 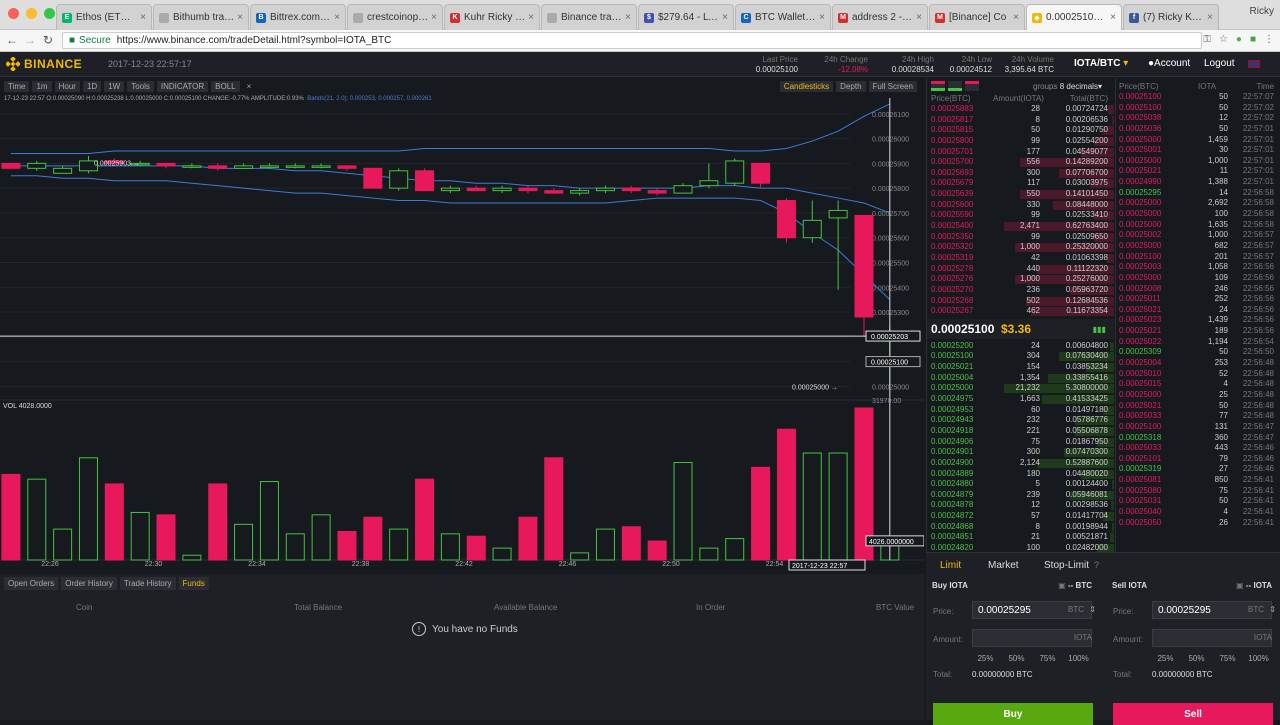 What do you see at coordinates (686, 17) in the screenshot?
I see `browser-tab: $ $279.64 - LTC ×` at bounding box center [686, 17].